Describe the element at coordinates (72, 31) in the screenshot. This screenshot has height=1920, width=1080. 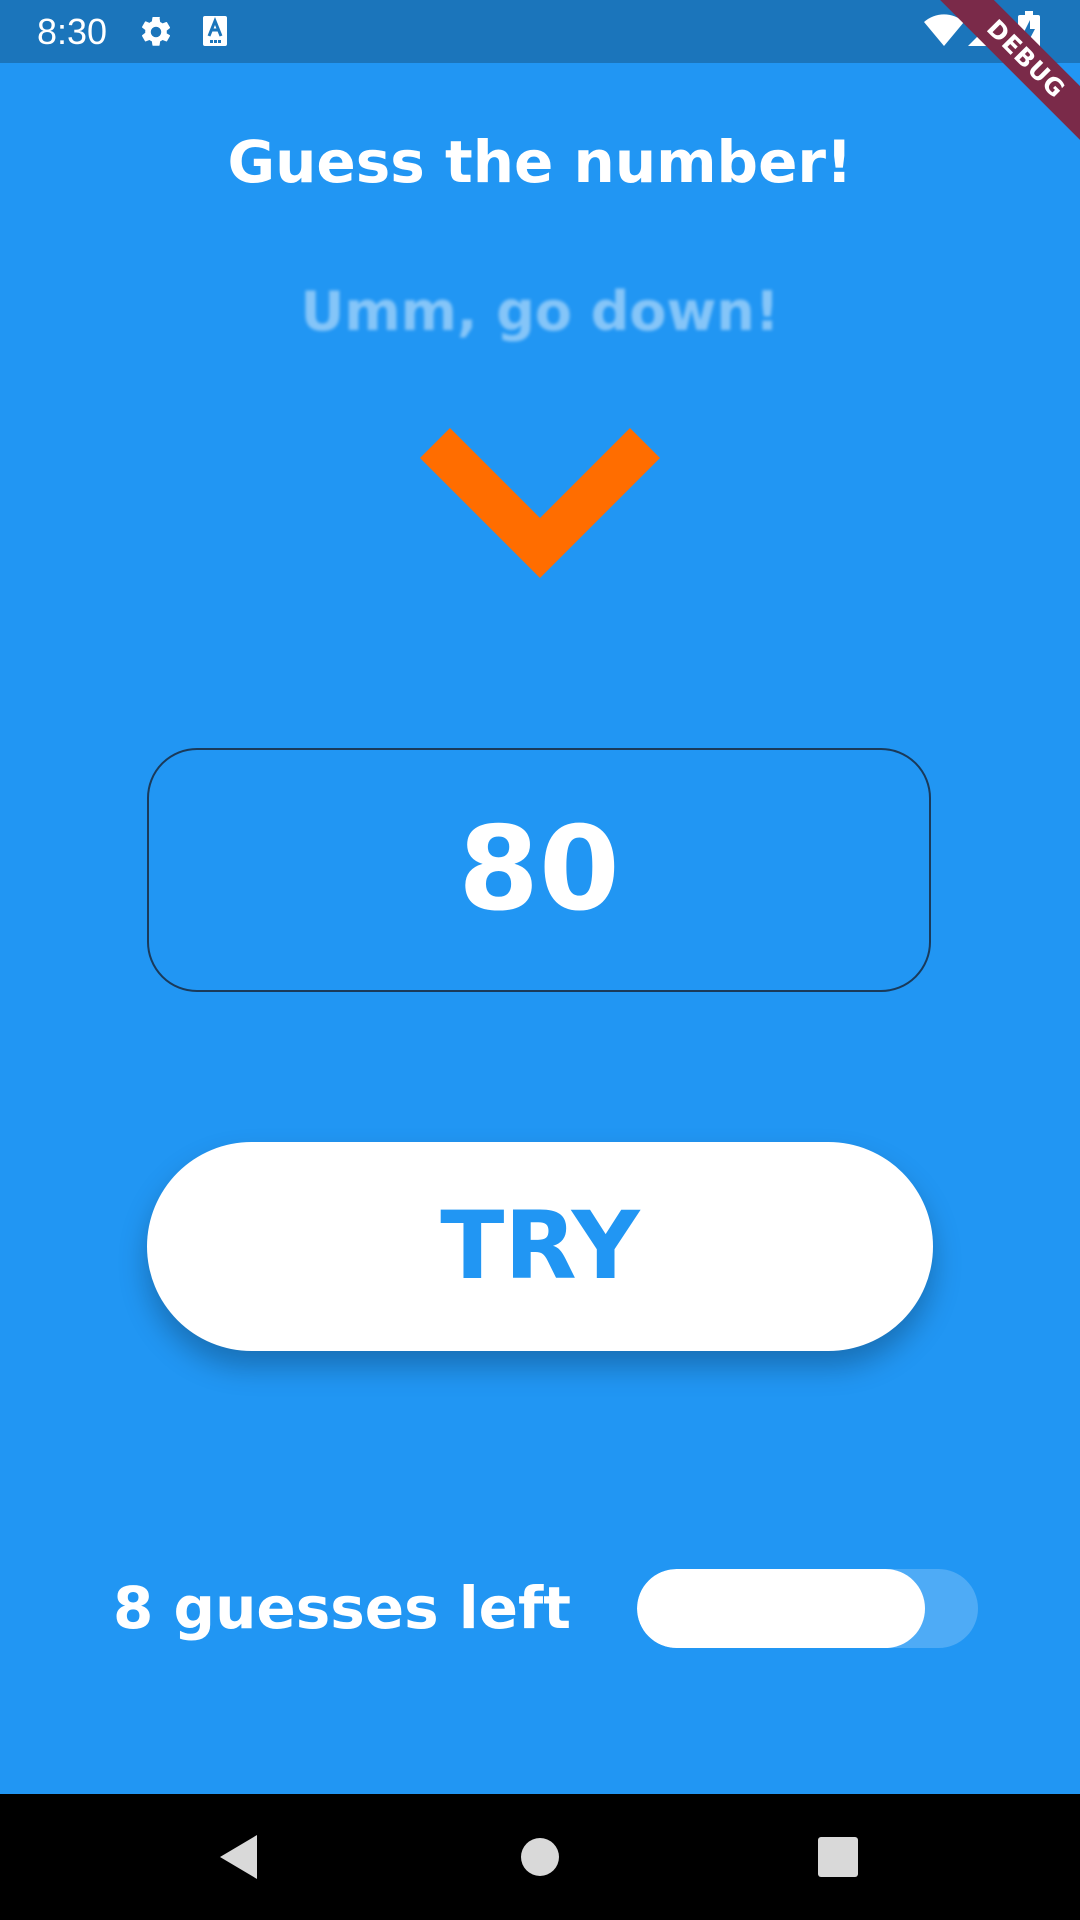
I see `status-time: 8:30` at that location.